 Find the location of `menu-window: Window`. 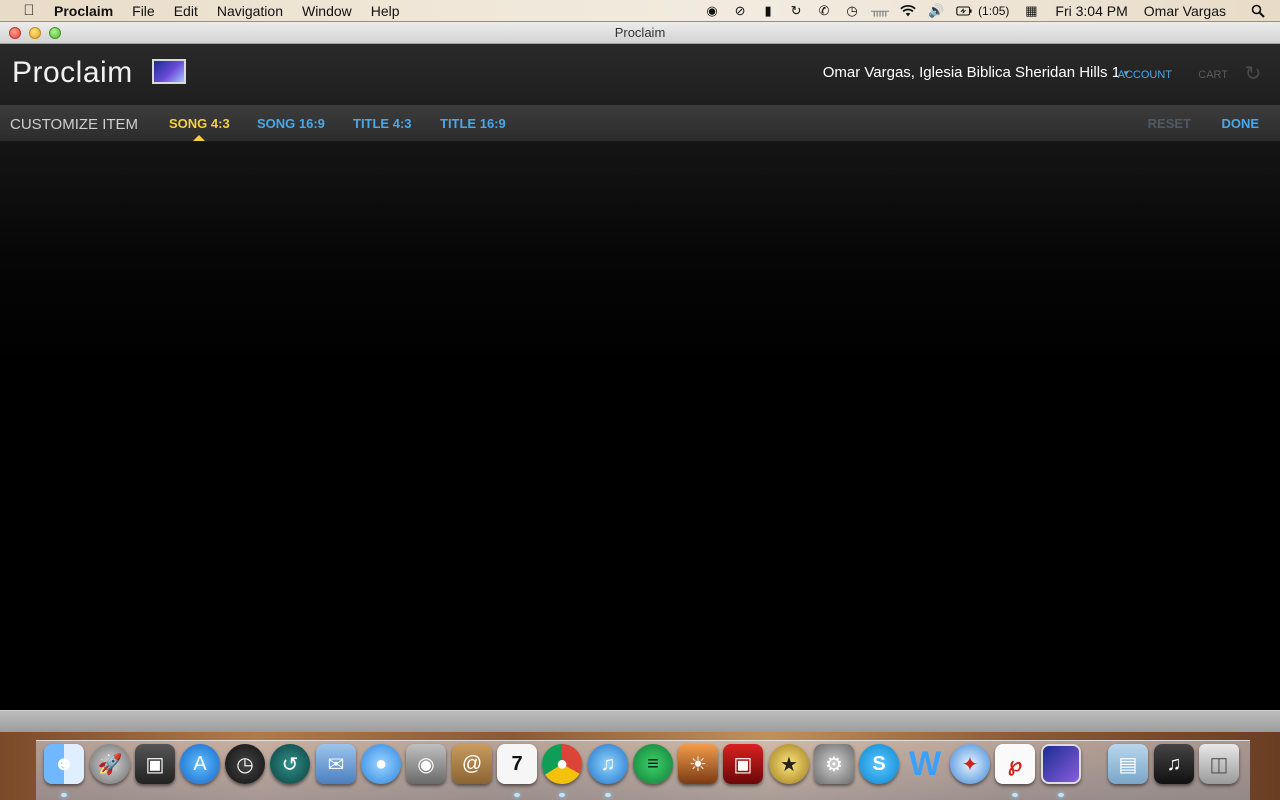

menu-window: Window is located at coordinates (327, 11).